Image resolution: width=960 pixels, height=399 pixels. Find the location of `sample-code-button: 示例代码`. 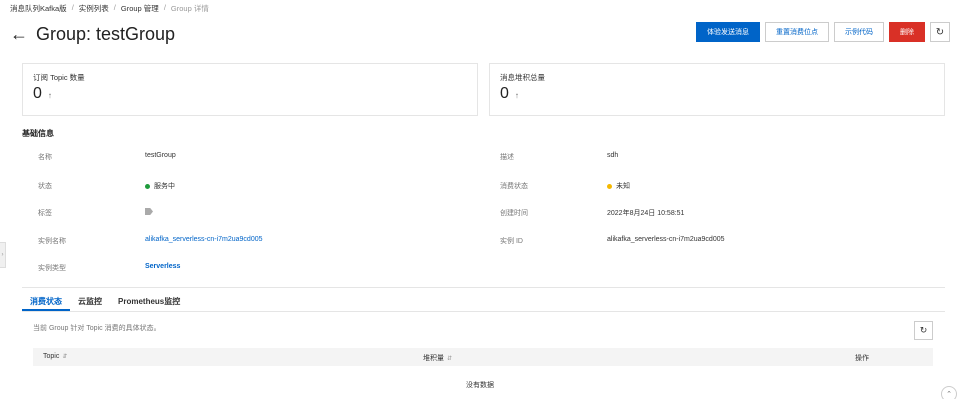

sample-code-button: 示例代码 is located at coordinates (859, 32).